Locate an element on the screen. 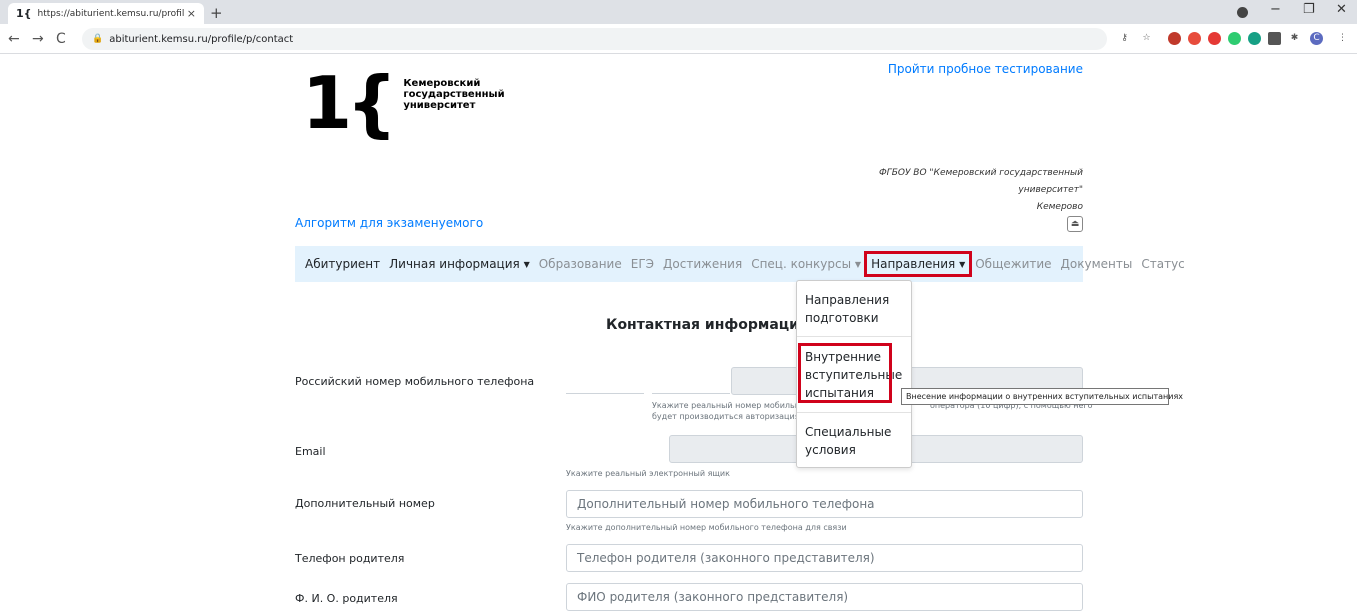 The height and width of the screenshot is (611, 1357). org-line-2: университет" is located at coordinates (1050, 190).